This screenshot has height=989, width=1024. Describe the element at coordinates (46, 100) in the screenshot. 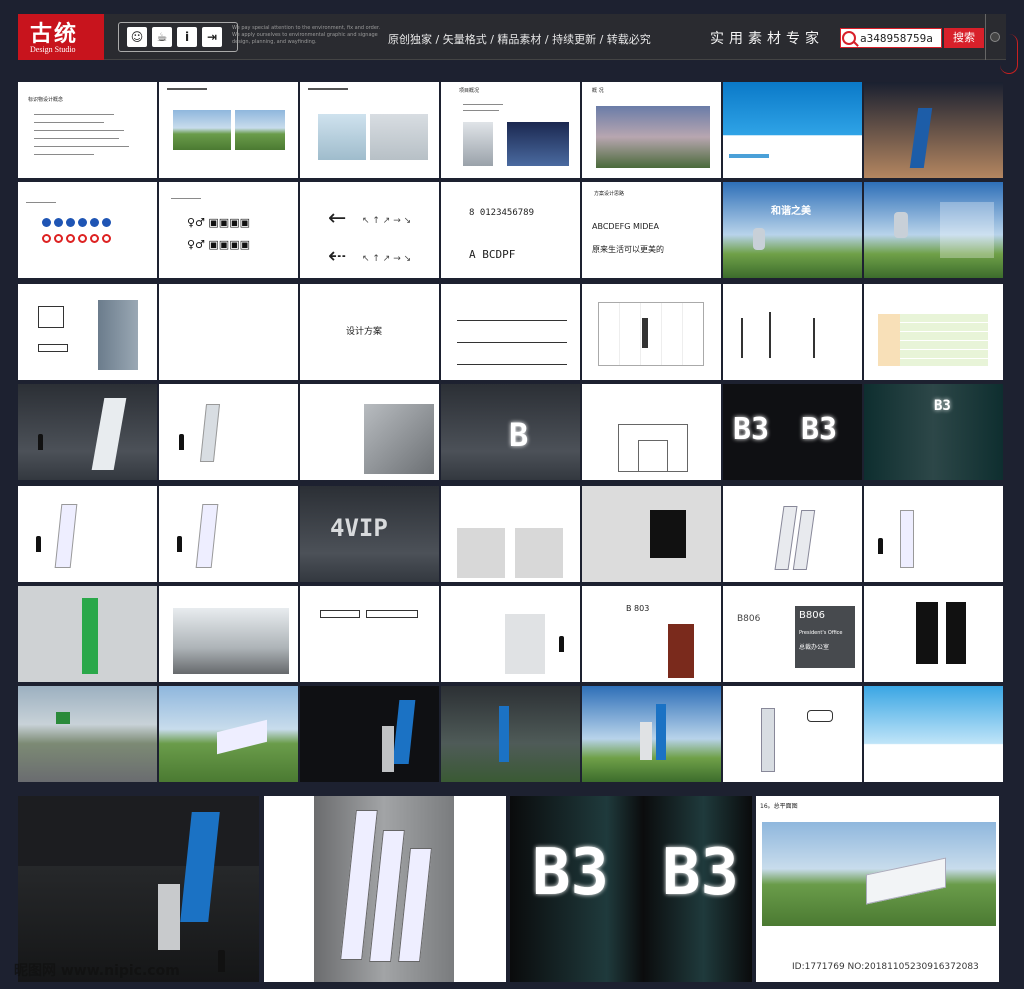

I see `thumb-title: 标识物设计概念` at that location.